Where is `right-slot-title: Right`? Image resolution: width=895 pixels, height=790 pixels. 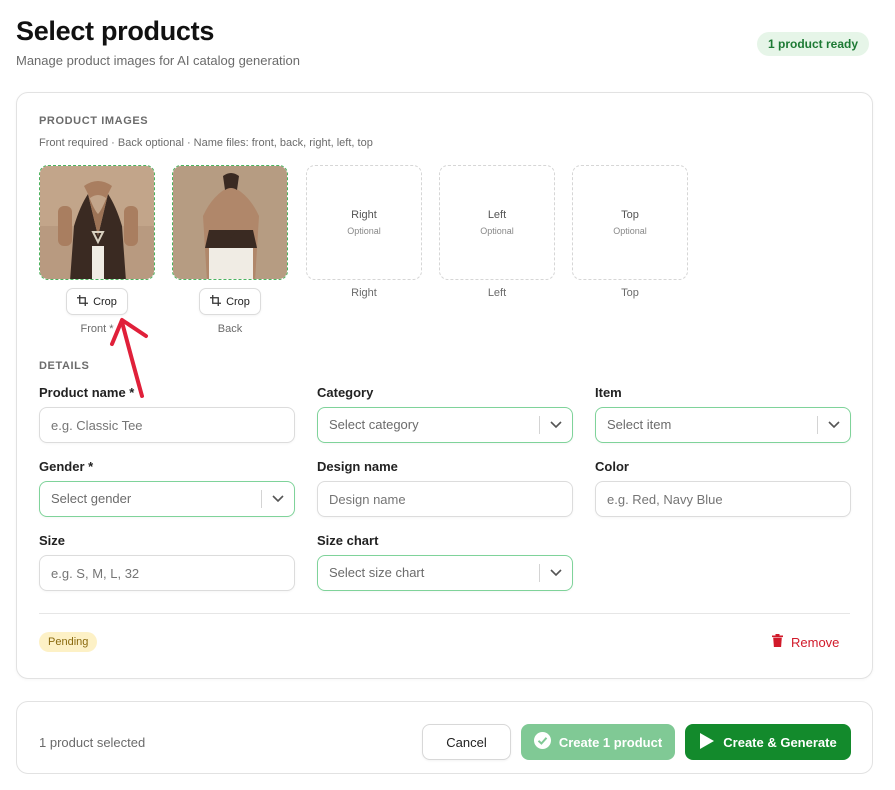 right-slot-title: Right is located at coordinates (364, 215).